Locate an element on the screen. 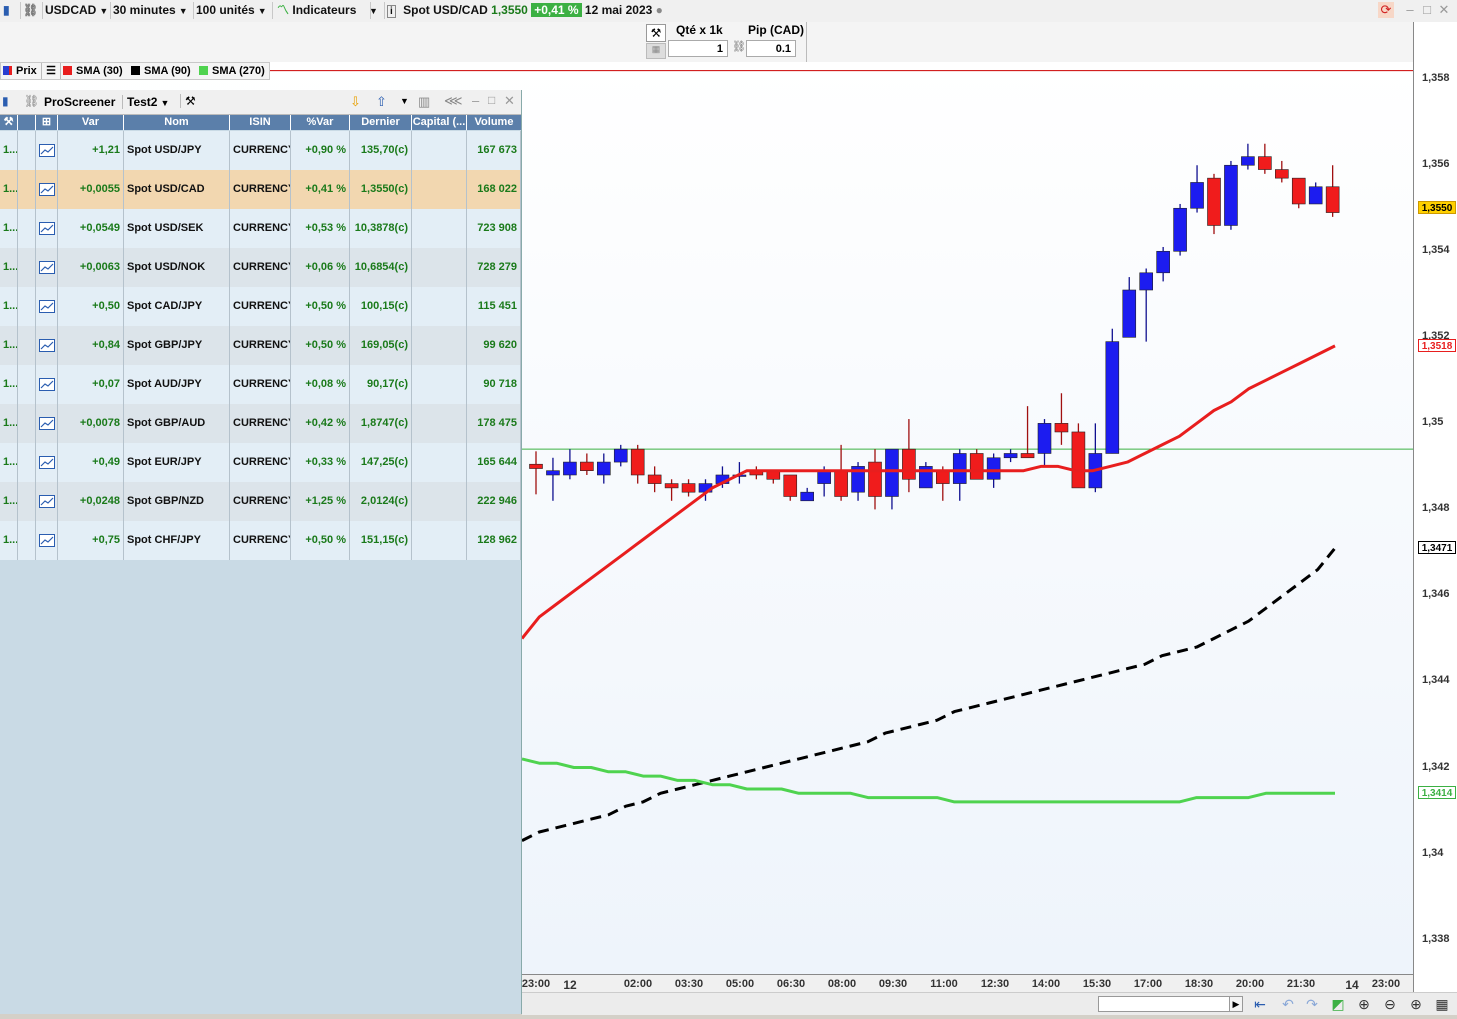  units-select: 100 unités ▼ is located at coordinates (233, 10).